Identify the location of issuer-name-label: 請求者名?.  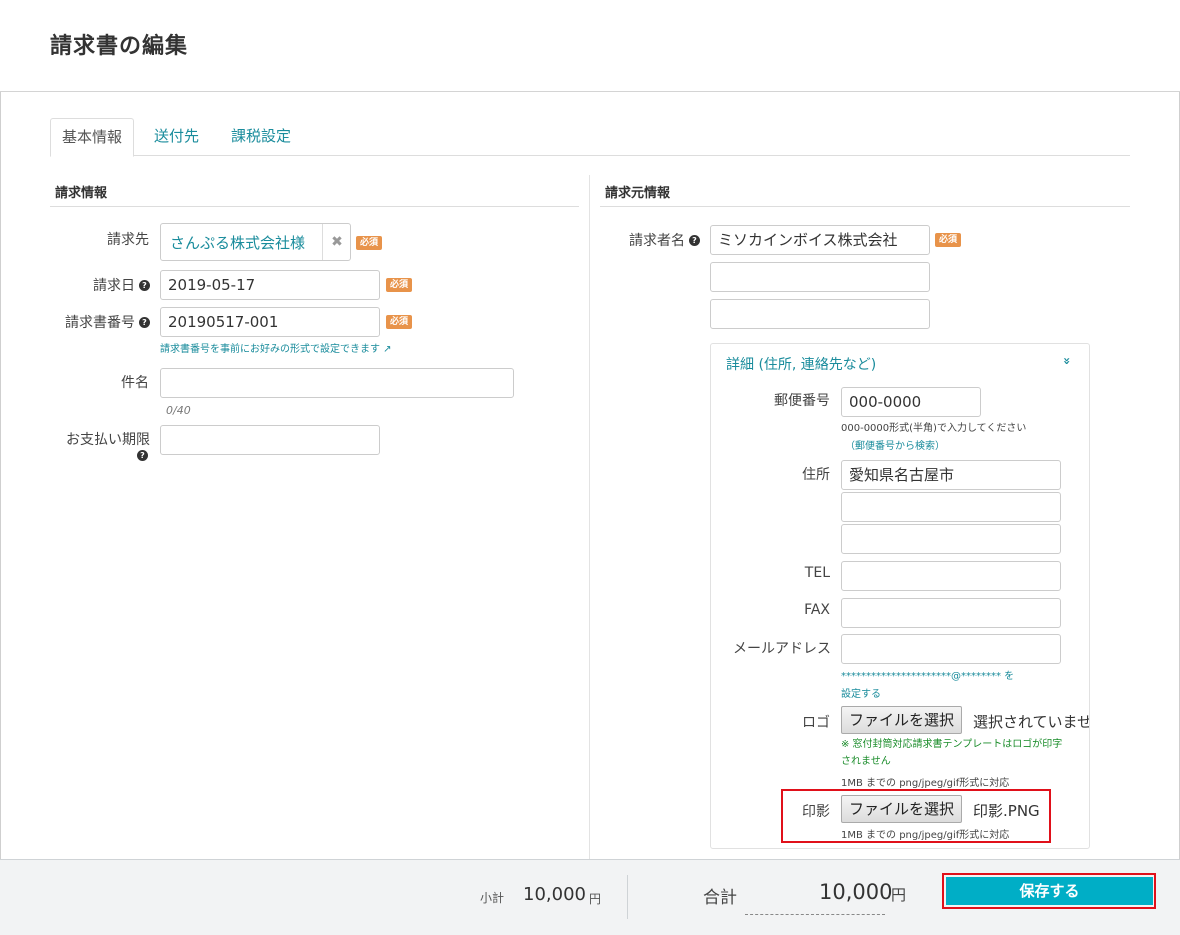
(645, 240).